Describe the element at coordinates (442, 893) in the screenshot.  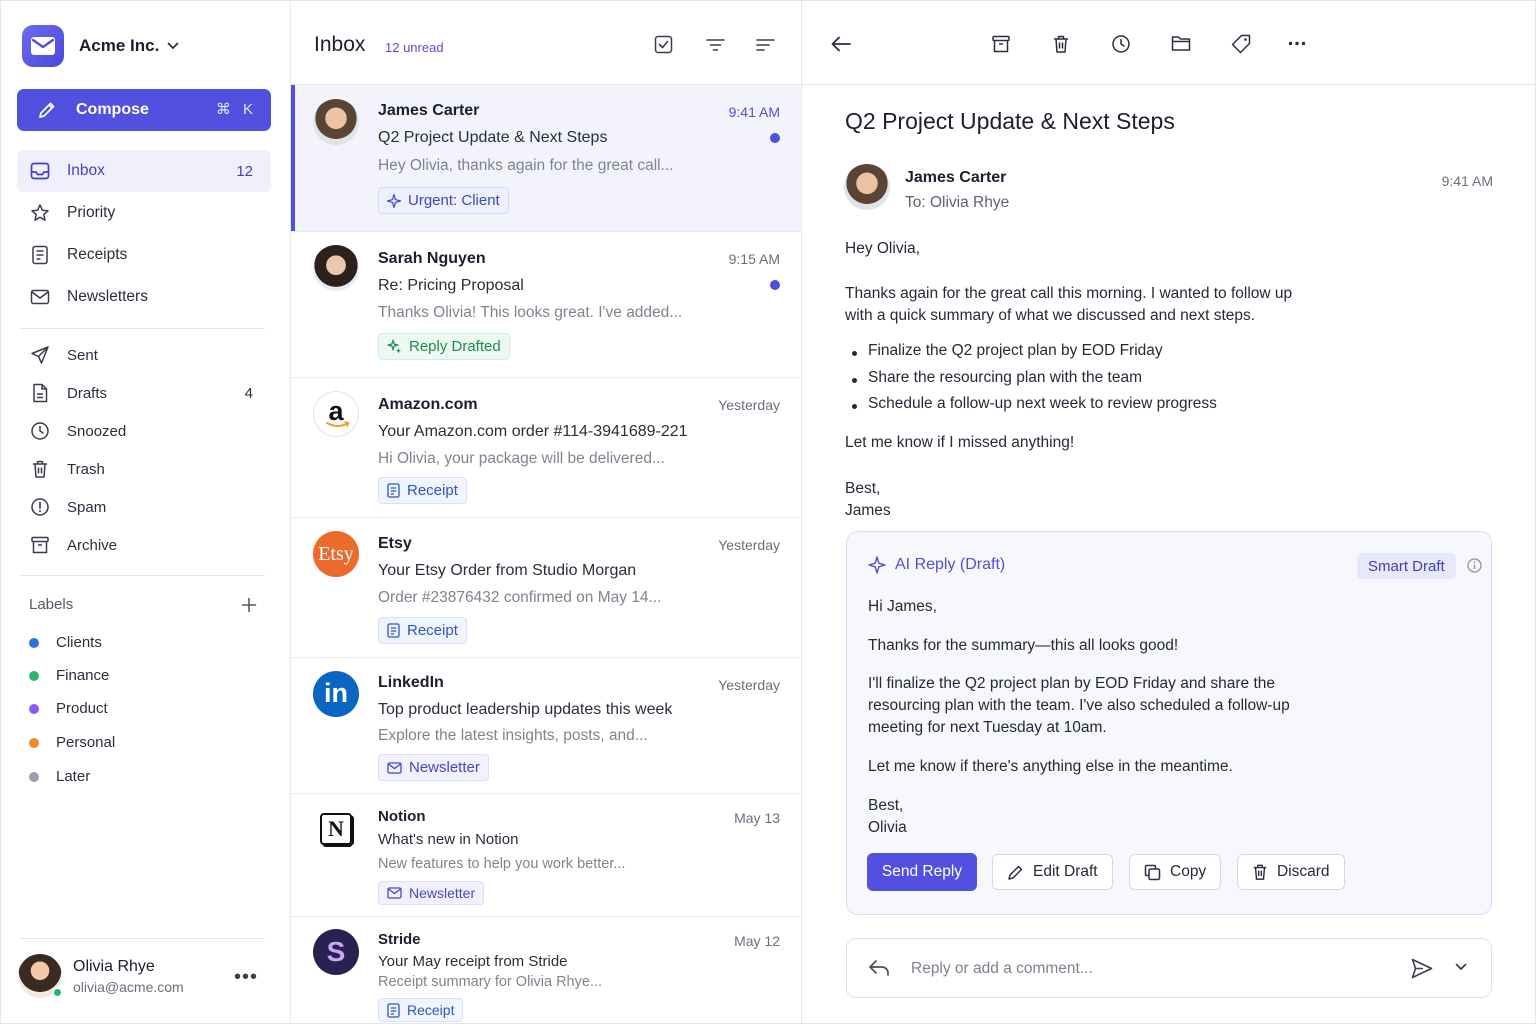
I see `tag-label: Newsletter` at that location.